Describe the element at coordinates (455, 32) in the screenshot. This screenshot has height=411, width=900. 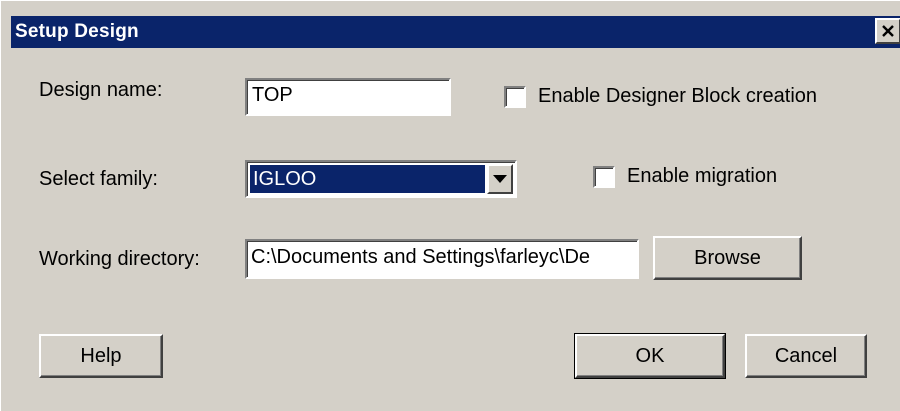
I see `title-bar: Setup Design` at that location.